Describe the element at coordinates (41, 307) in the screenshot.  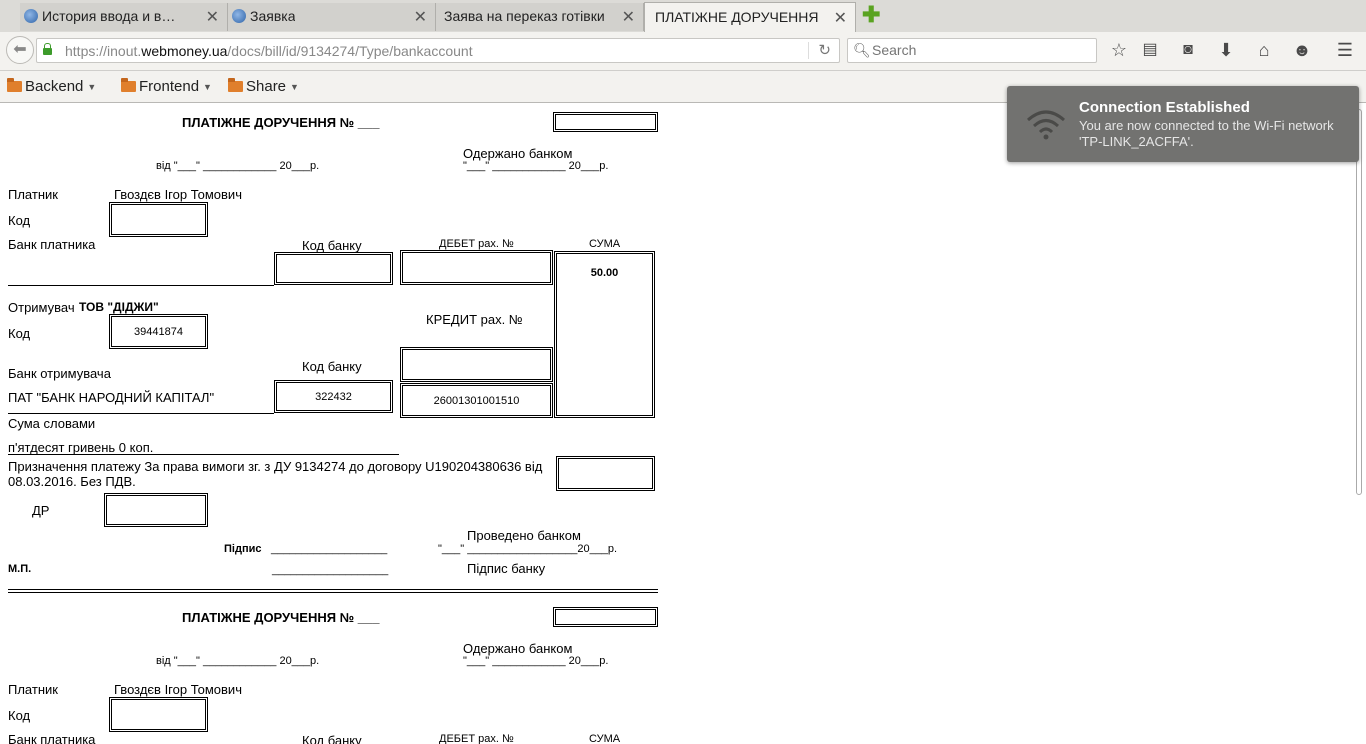
I see `recipient-label: Отримувач` at that location.